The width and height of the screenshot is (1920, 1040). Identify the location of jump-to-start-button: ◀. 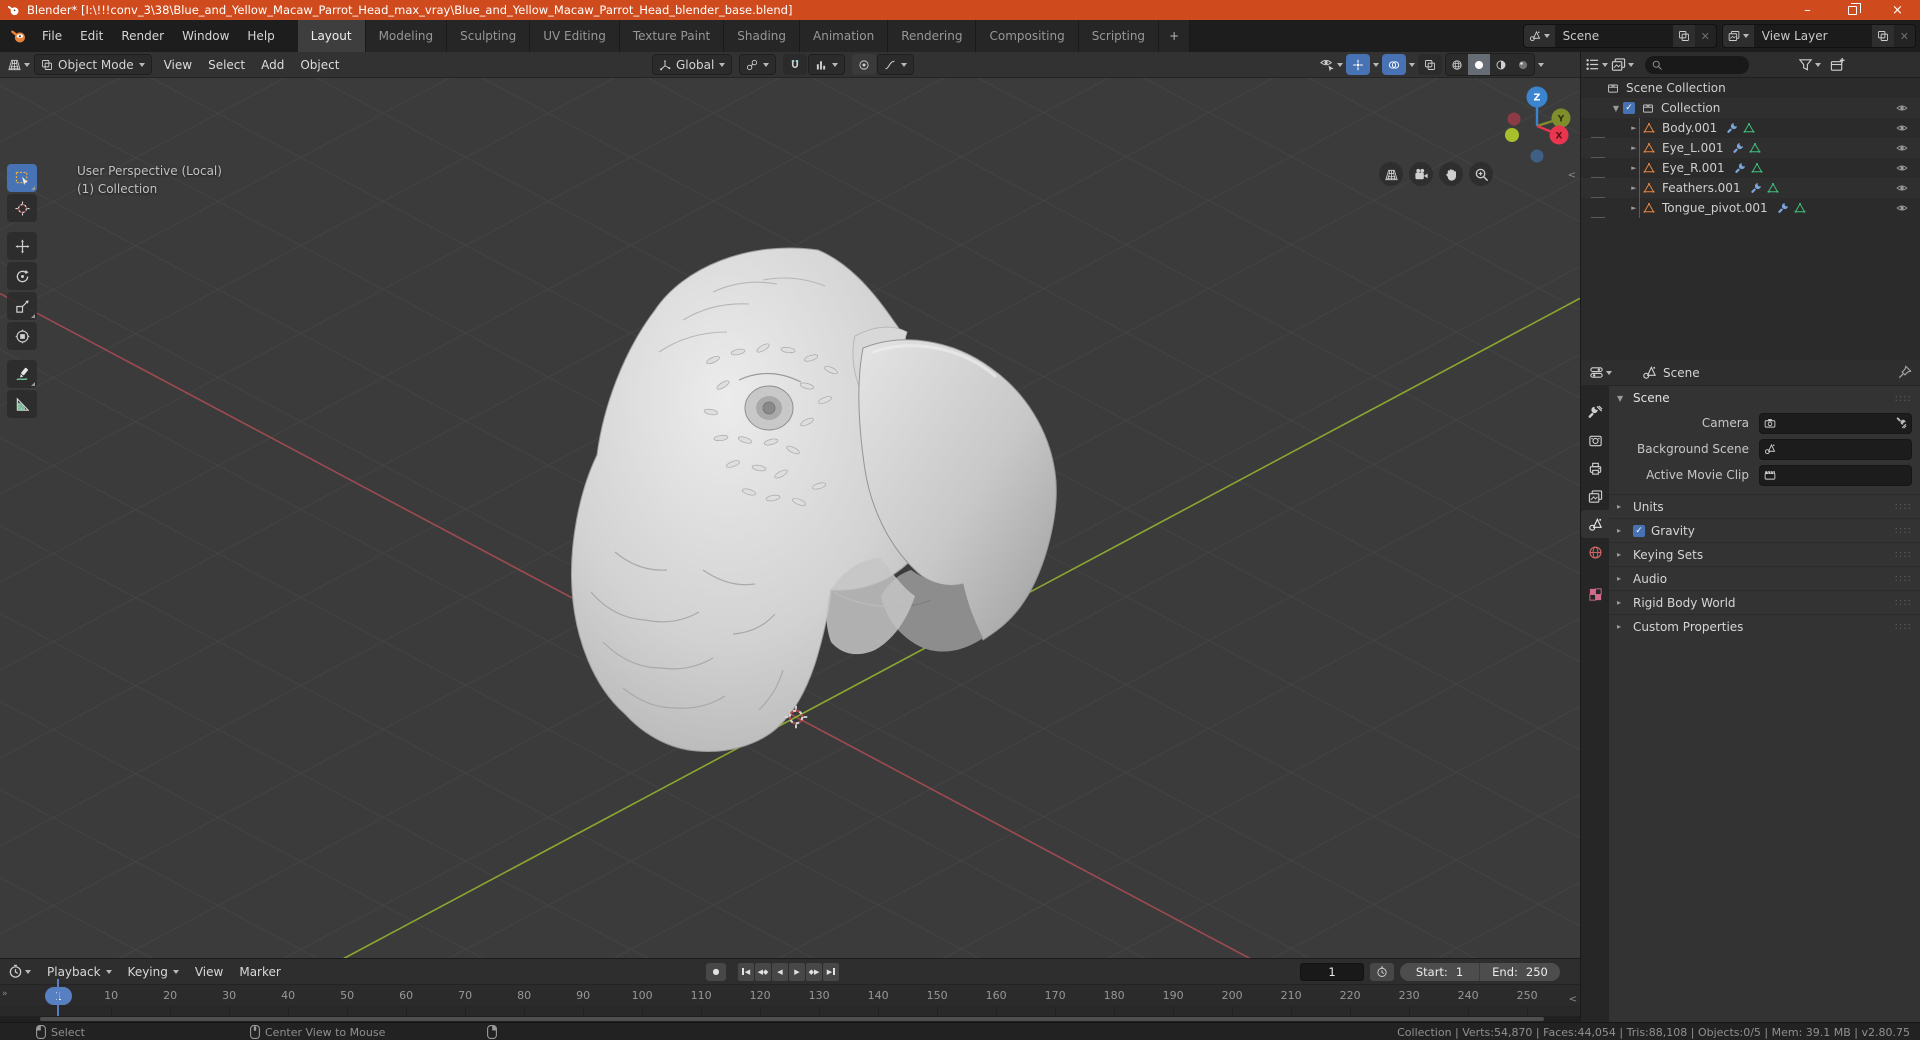
(746, 971).